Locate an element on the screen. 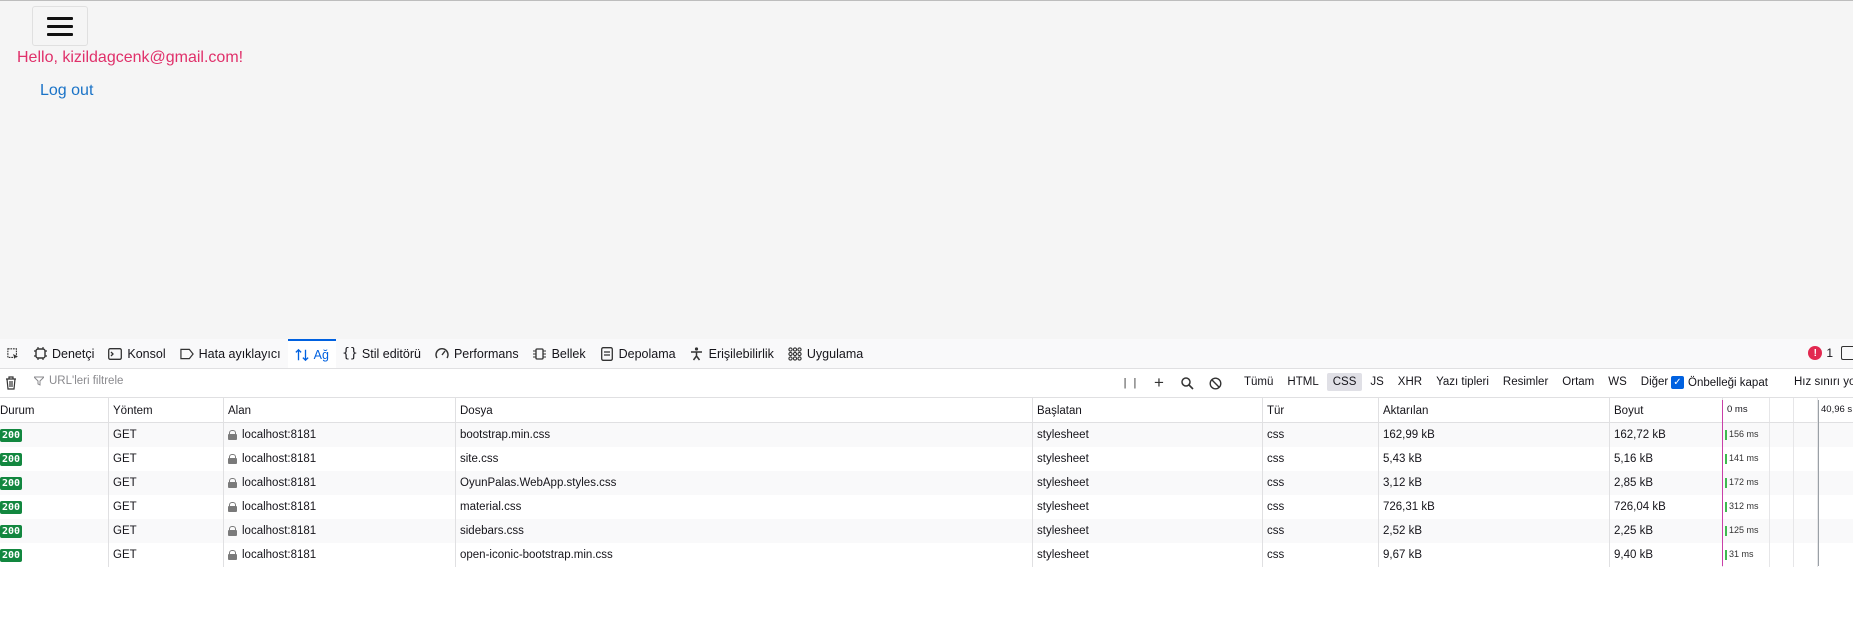 The height and width of the screenshot is (622, 1853). url-filter: URL'leri filtrele is located at coordinates (78, 381).